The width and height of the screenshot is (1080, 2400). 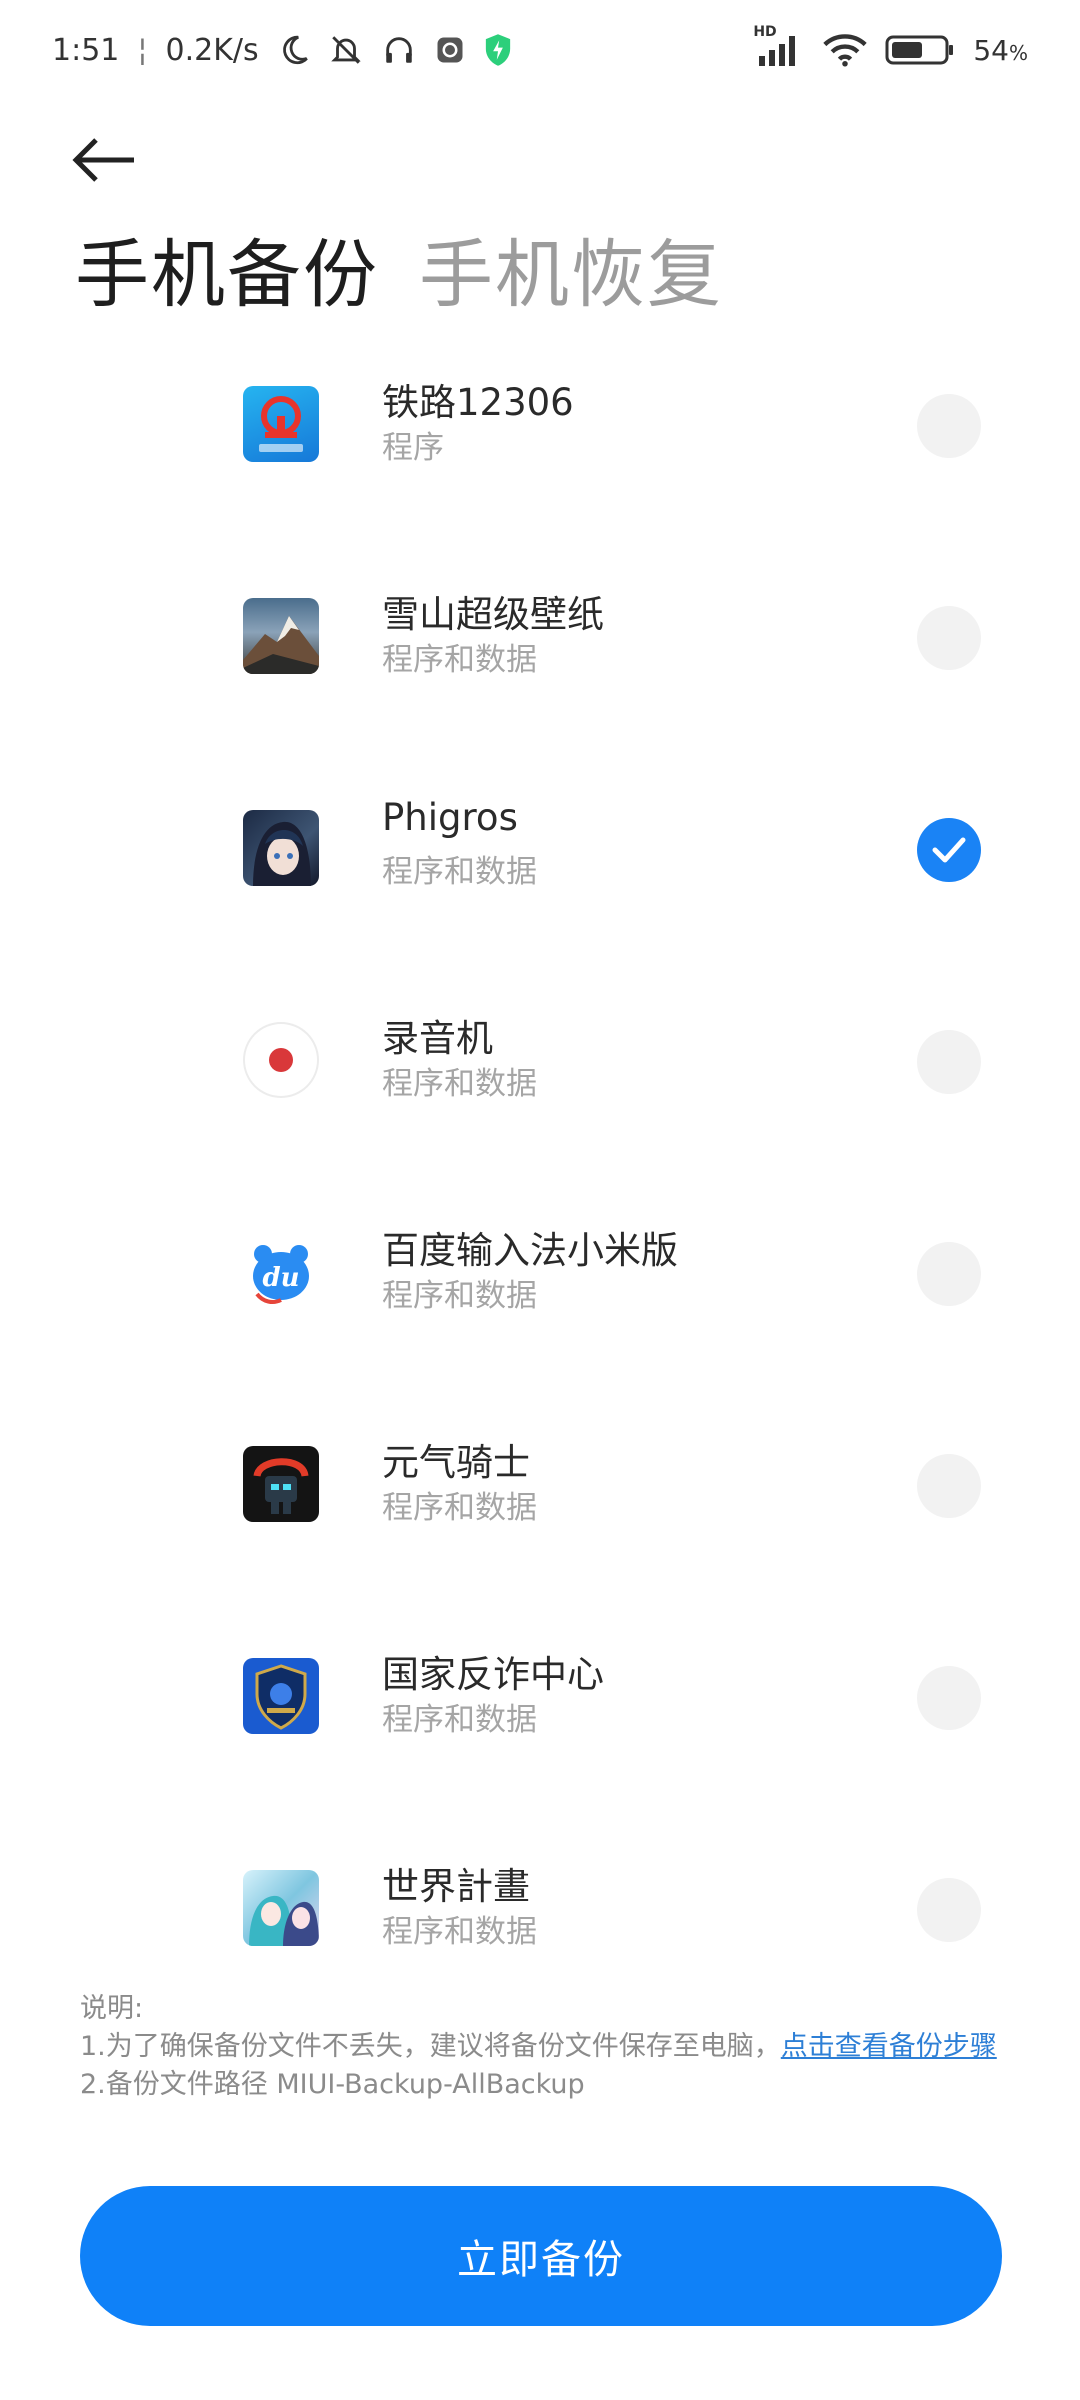 What do you see at coordinates (281, 1908) in the screenshot?
I see `project-sekai-icon` at bounding box center [281, 1908].